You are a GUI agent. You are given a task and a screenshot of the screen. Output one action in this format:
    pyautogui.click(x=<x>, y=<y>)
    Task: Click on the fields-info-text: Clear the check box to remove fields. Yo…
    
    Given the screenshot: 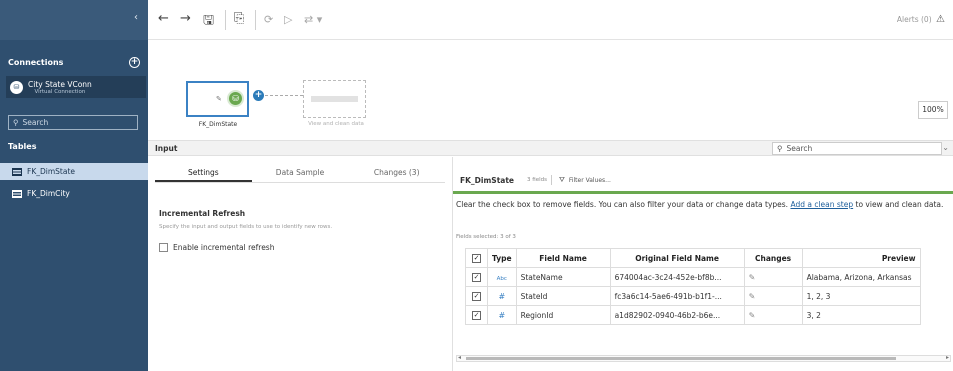 What is the action you would take?
    pyautogui.click(x=703, y=205)
    